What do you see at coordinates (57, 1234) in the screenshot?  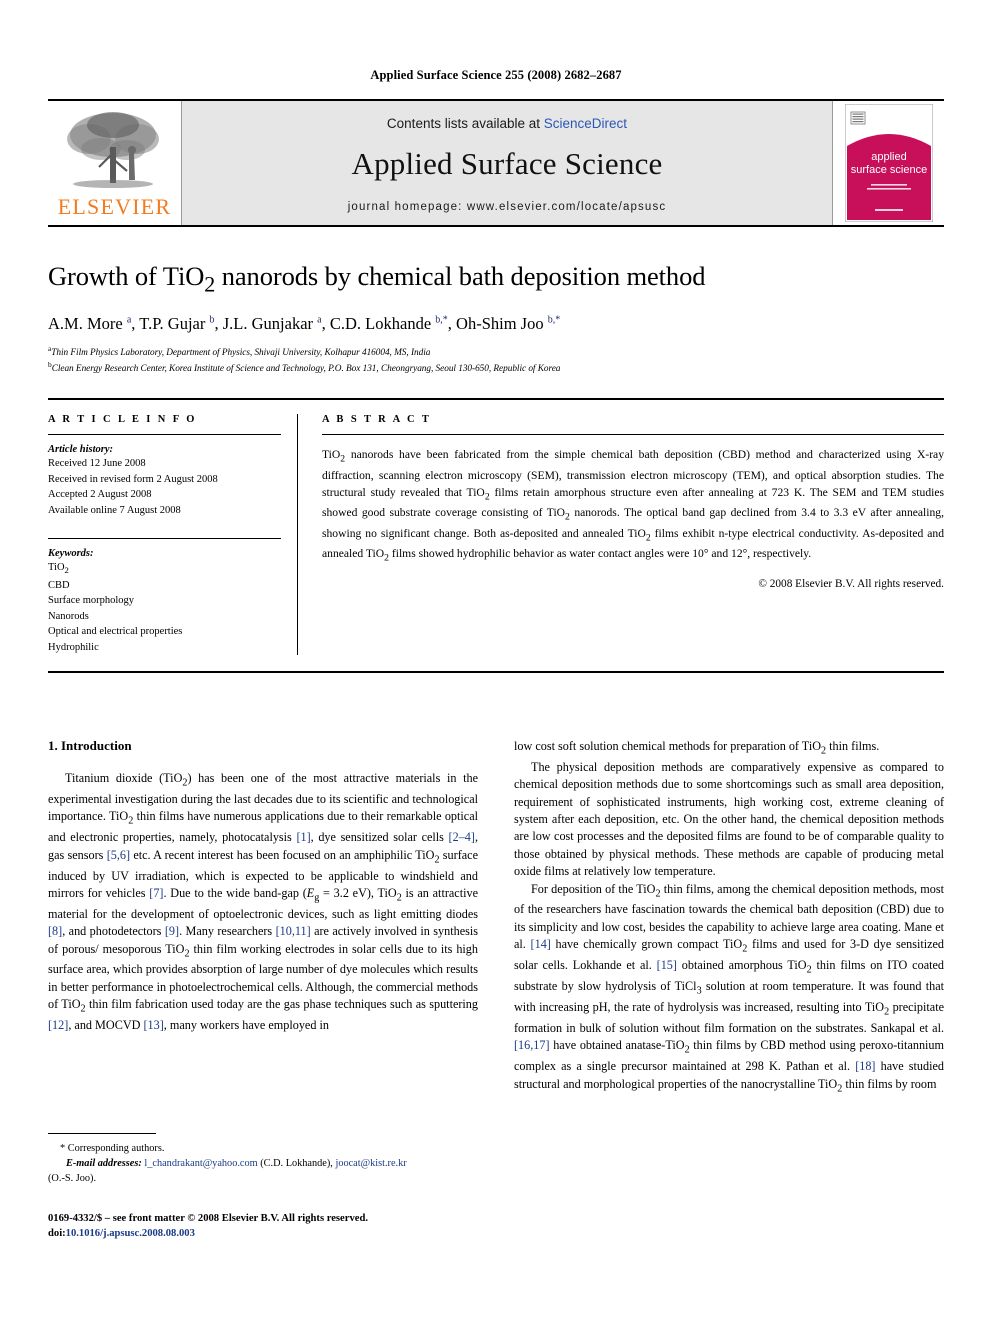 I see `doi-label: doi:` at bounding box center [57, 1234].